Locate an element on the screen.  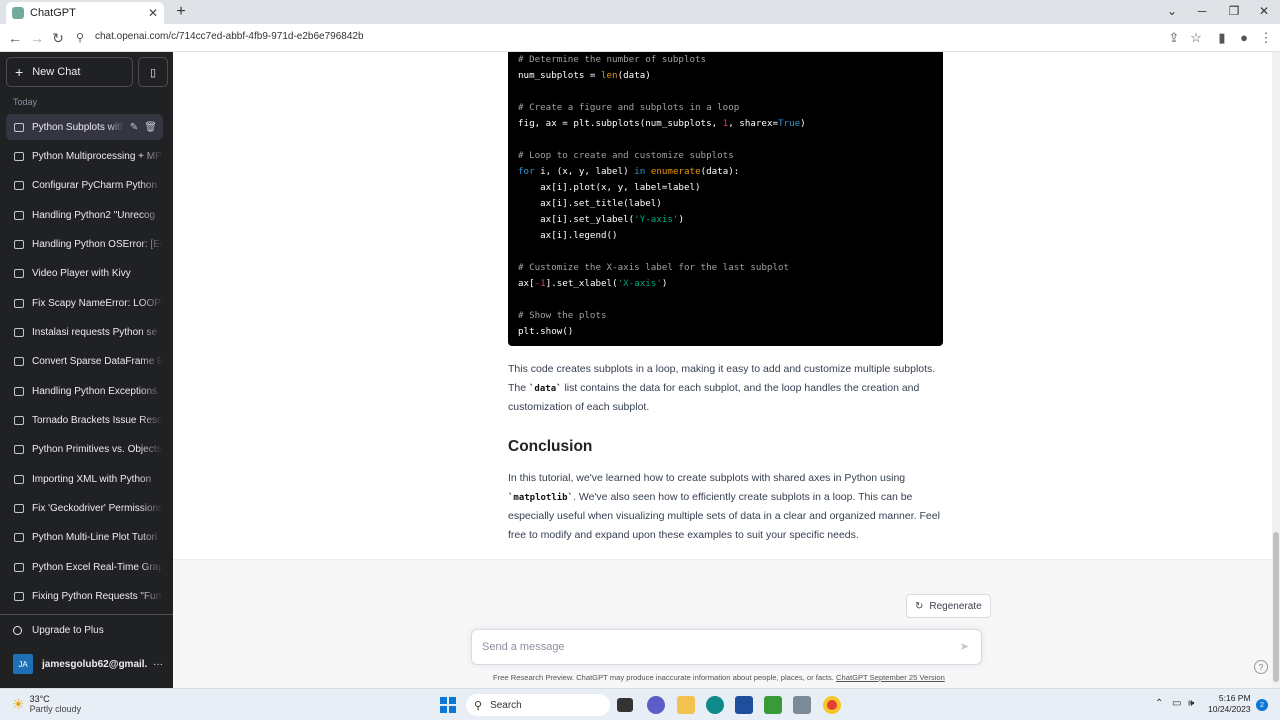
sidebar-chat-item: Handling Python Exceptions is located at coordinates (84, 391).